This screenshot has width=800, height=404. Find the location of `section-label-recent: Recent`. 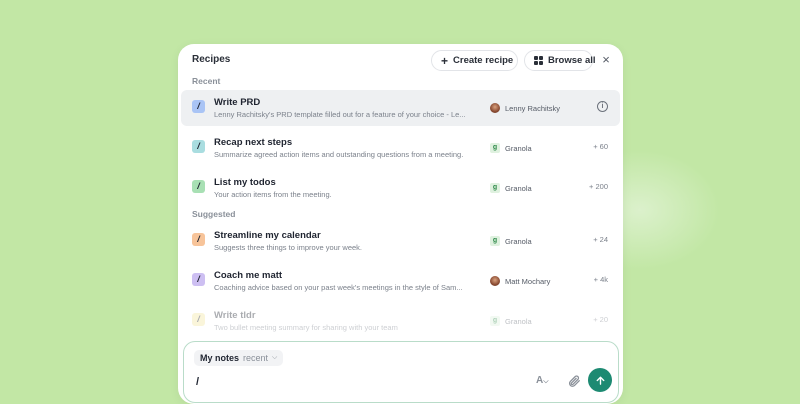

section-label-recent: Recent is located at coordinates (206, 81).